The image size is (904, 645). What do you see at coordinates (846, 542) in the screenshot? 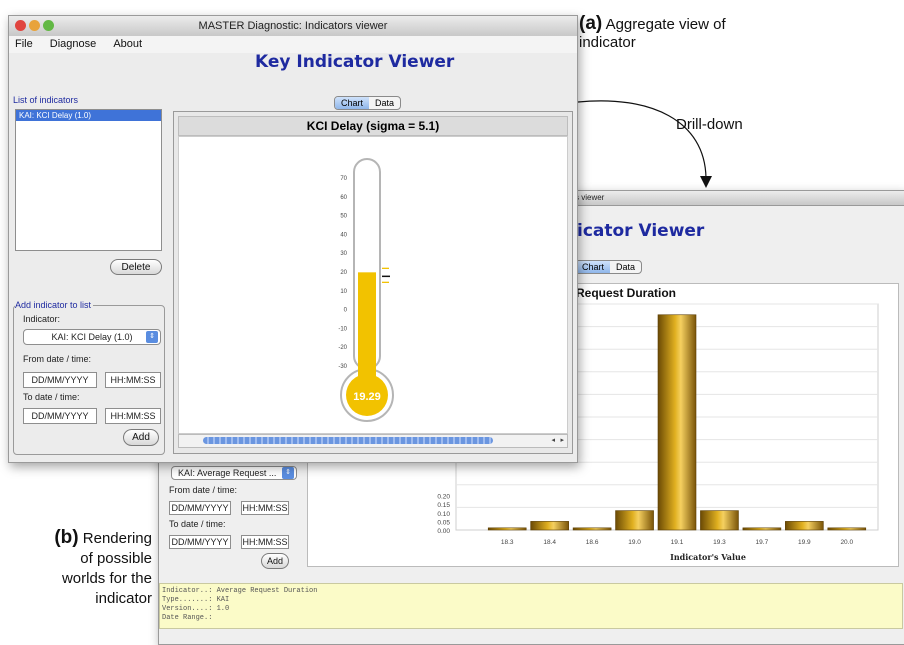
I see `x-tick-label: 20.0` at bounding box center [846, 542].